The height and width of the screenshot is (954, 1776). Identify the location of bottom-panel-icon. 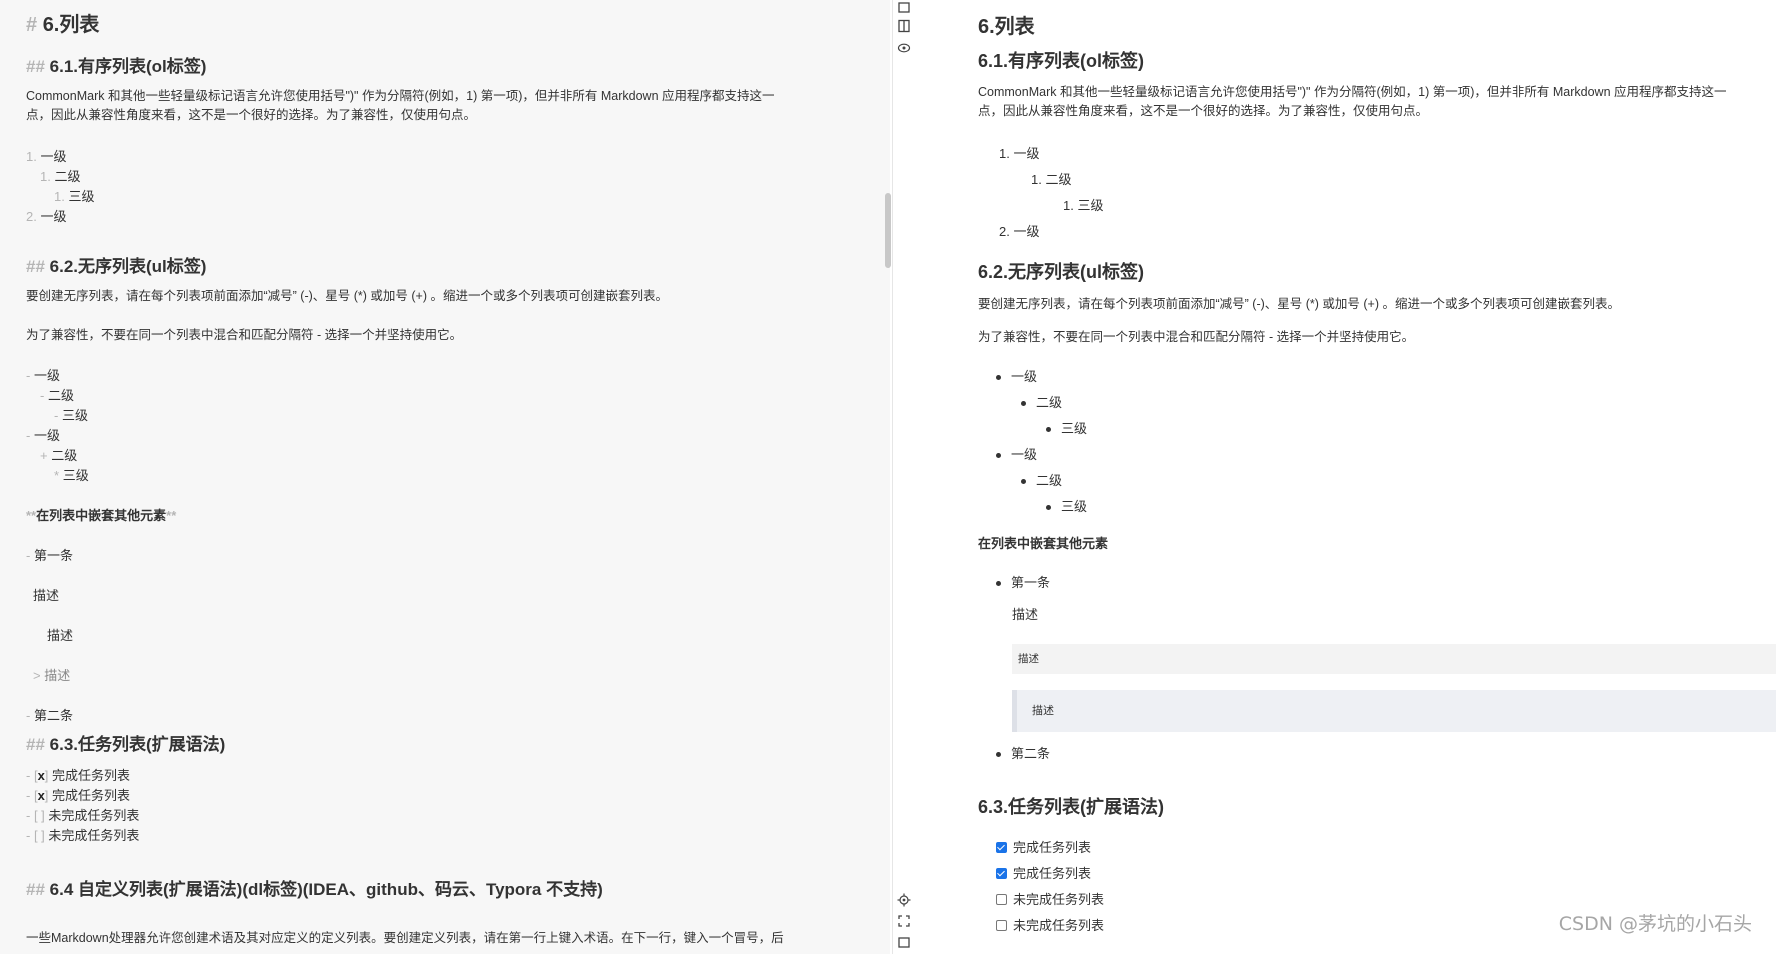
(904, 942).